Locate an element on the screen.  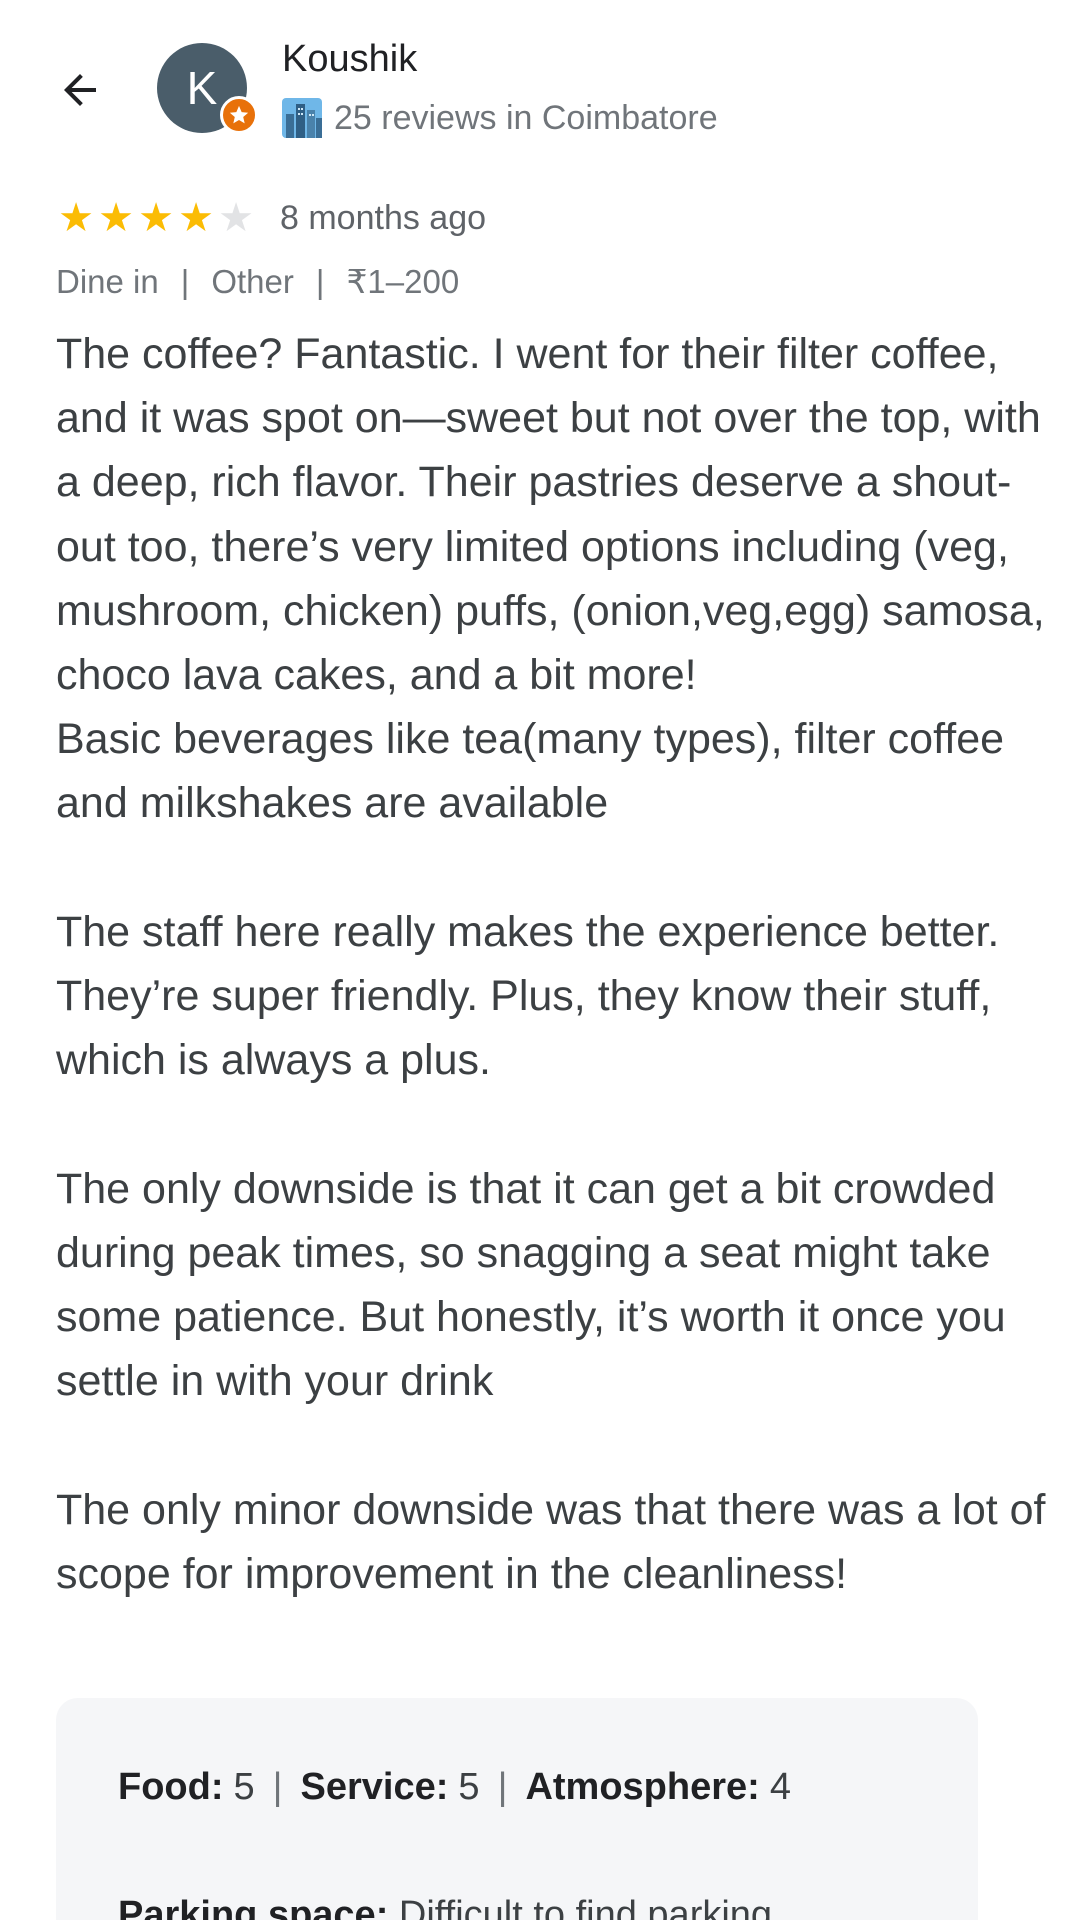
star-rating: ★ ★ ★ ★ ★ is located at coordinates (156, 218).